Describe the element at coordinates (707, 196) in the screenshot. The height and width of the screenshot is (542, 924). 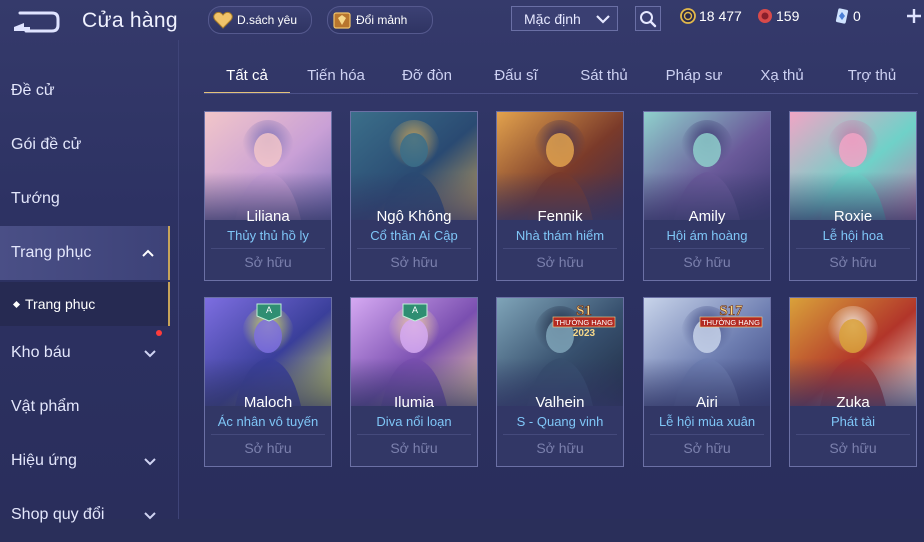
I see `skin-card: Amily Hội ám hoàng Sở hữu` at that location.